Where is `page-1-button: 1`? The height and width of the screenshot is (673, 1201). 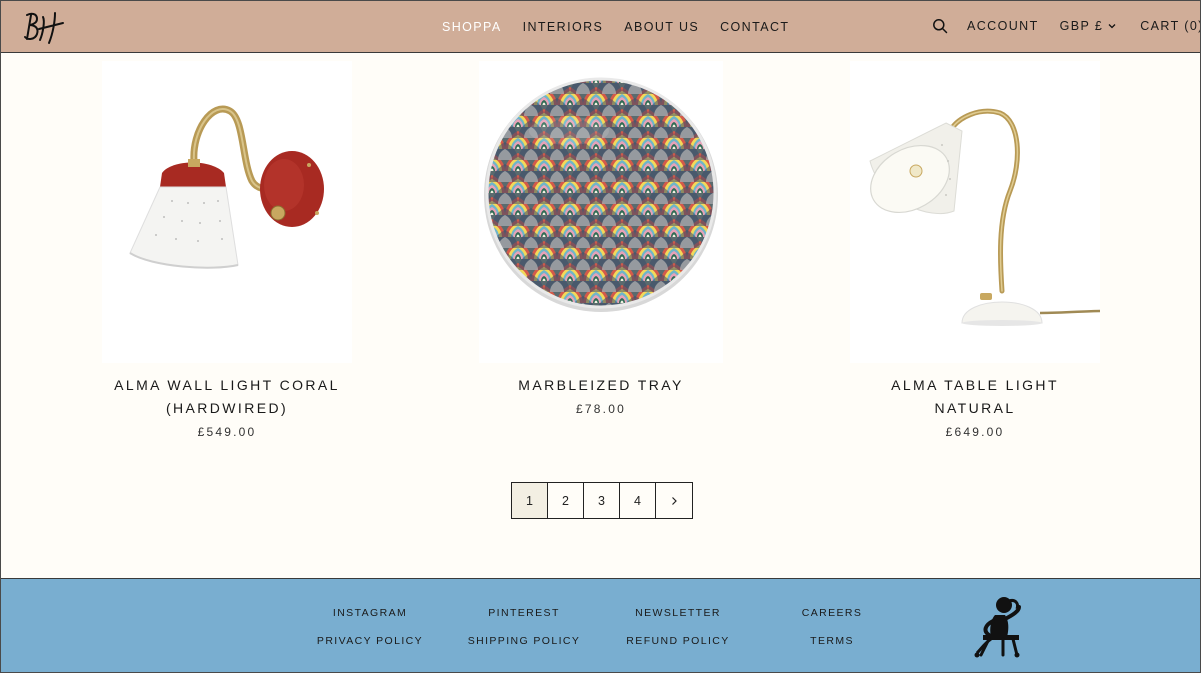
page-1-button: 1 is located at coordinates (530, 500).